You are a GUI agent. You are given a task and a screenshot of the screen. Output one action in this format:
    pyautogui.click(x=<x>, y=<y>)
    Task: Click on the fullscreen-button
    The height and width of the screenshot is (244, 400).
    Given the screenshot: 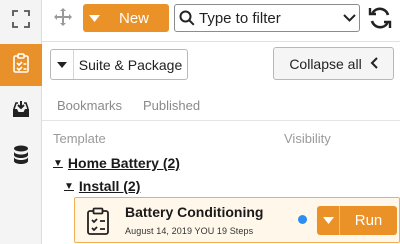 What is the action you would take?
    pyautogui.click(x=21, y=21)
    